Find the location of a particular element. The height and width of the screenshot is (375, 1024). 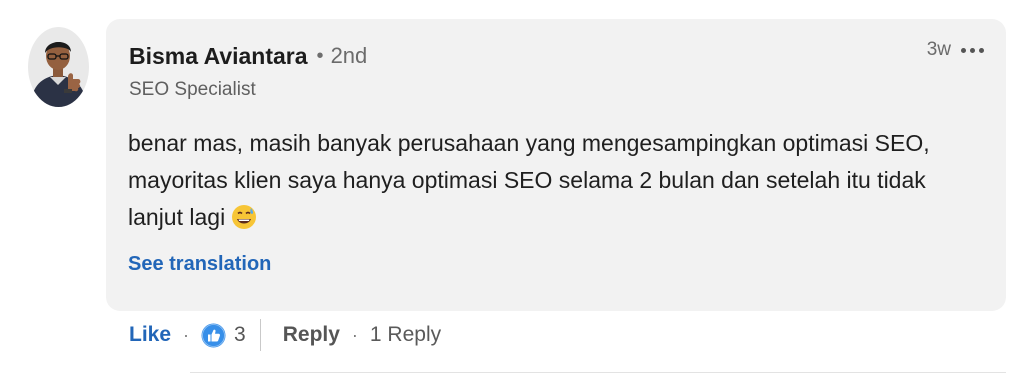

author-name: Bisma Aviantara is located at coordinates (218, 56).